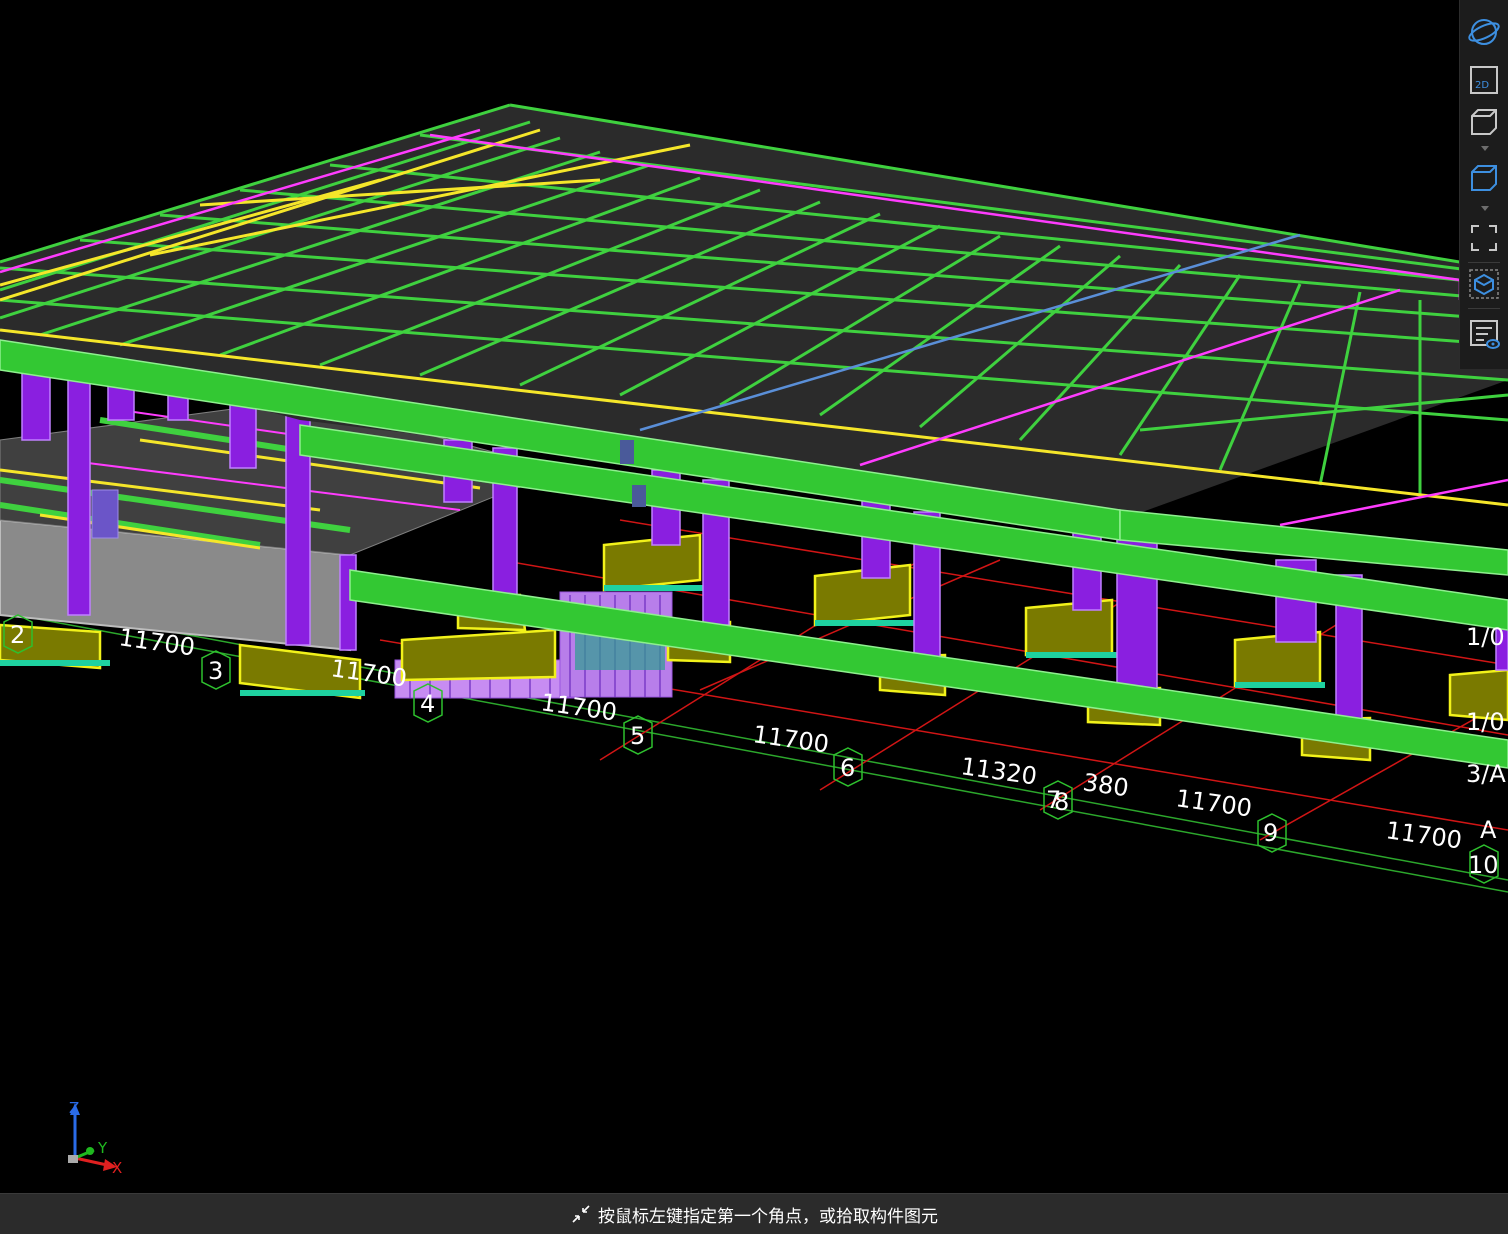  I want to click on axis-triad: Z Y X, so click(97, 1135).